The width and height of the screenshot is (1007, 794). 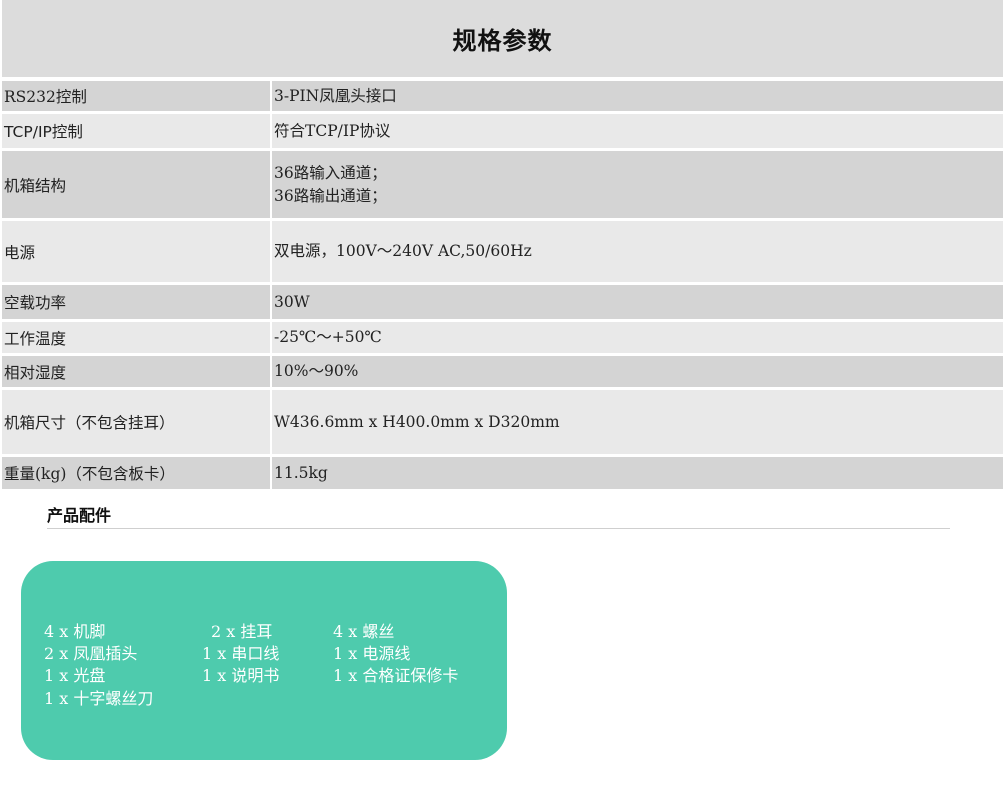 What do you see at coordinates (637, 184) in the screenshot?
I see `spec-value: 36路输入通道； 36路输出通道；` at bounding box center [637, 184].